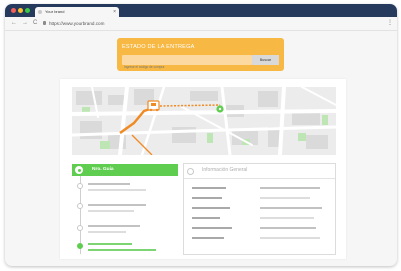  Describe the element at coordinates (27, 10) in the screenshot. I see `maximize-window-icon` at that location.